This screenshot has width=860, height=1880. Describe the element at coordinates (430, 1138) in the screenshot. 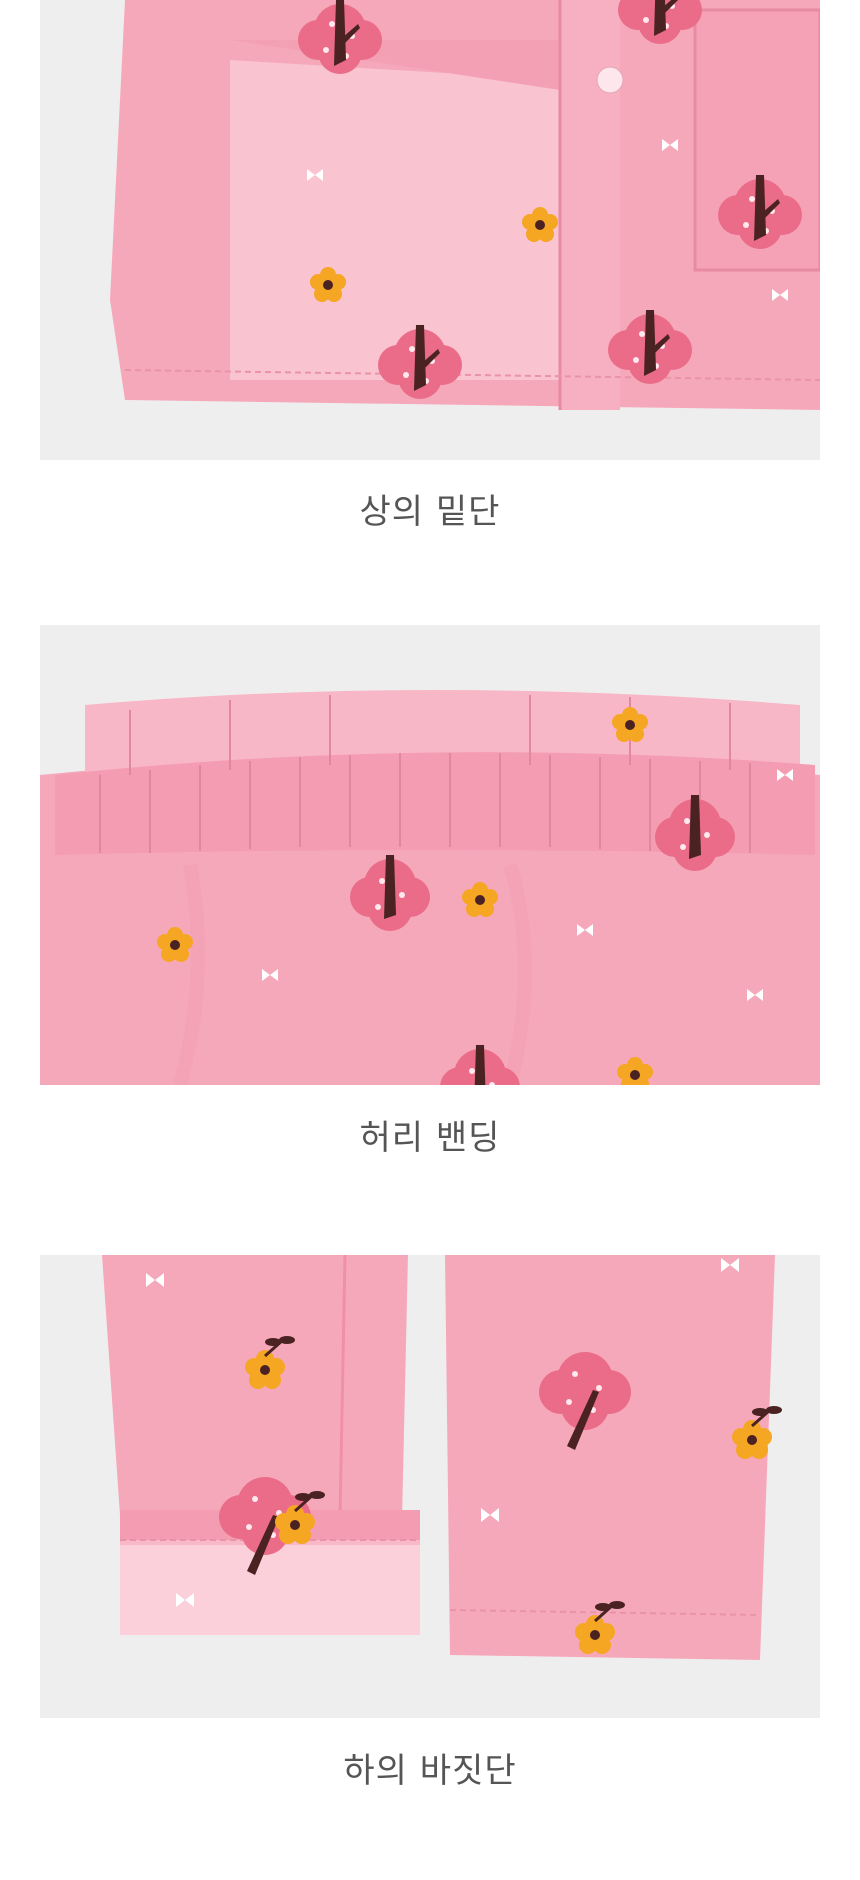

I see `section-caption-waistband: 허리 밴딩` at that location.